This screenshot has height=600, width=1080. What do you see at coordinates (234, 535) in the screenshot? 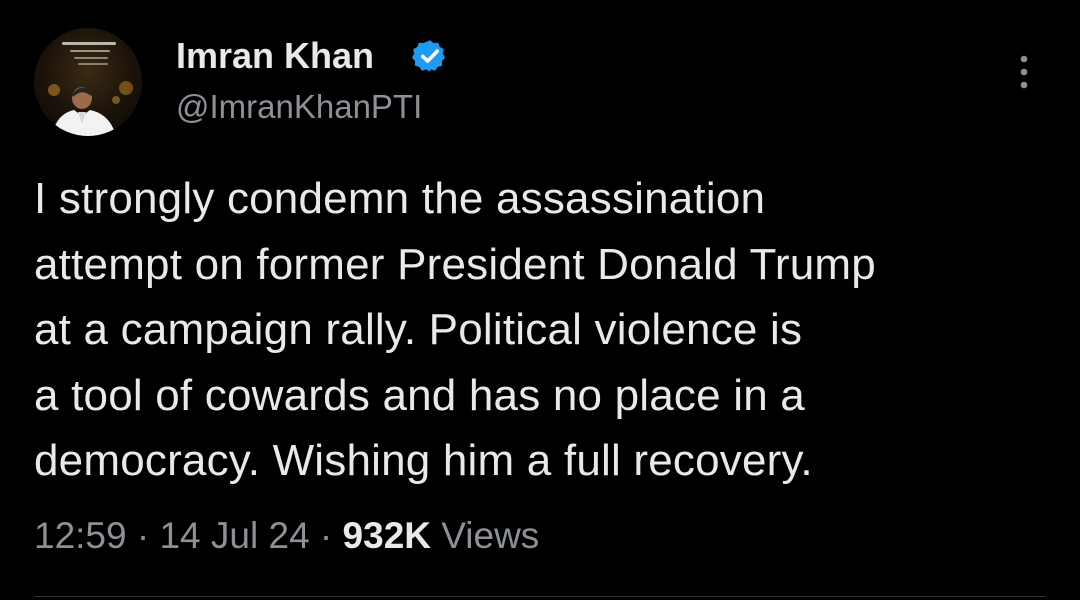
I see `tweet-date: 14 Jul 24` at bounding box center [234, 535].